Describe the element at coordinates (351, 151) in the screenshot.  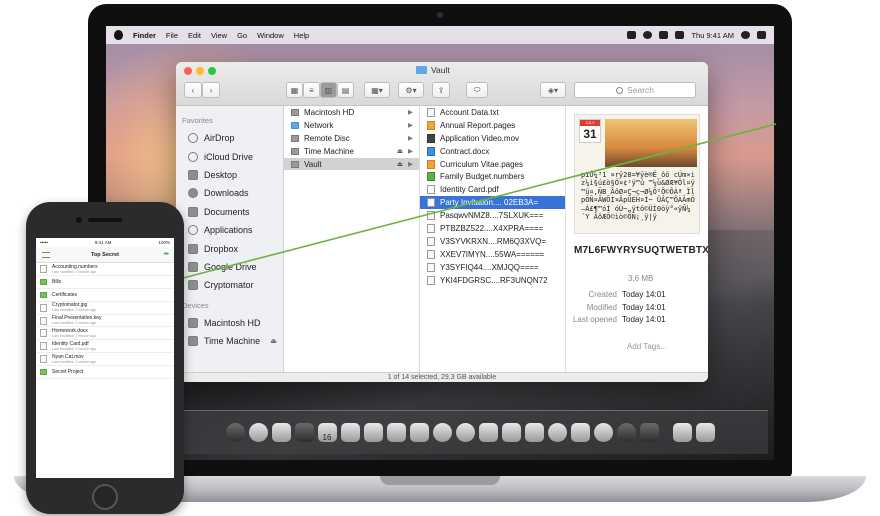
I see `list-item: Time Machine ⏏ ▶` at that location.